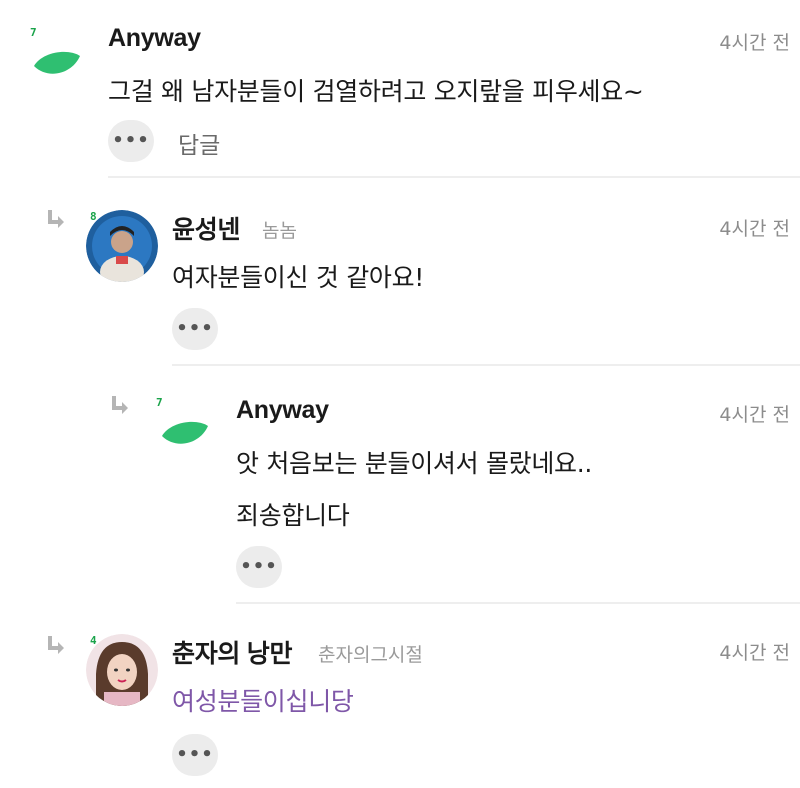  Describe the element at coordinates (263, 701) in the screenshot. I see `comment-text: 여성분들이십니당` at that location.